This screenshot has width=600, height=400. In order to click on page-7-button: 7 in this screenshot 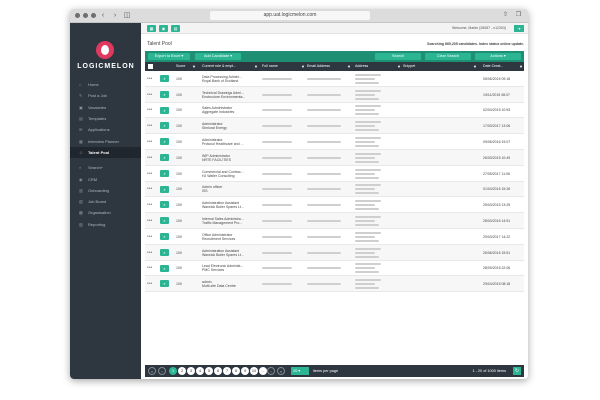, I will do `click(227, 371)`.